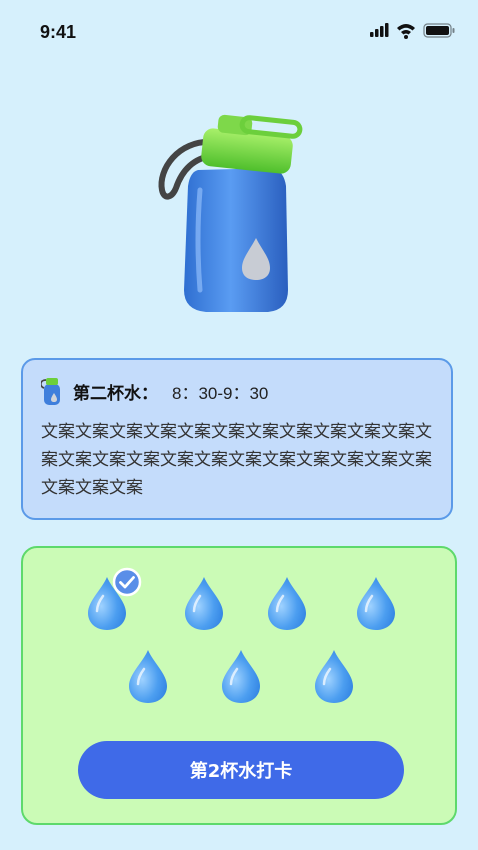 The height and width of the screenshot is (850, 478). Describe the element at coordinates (220, 393) in the screenshot. I see `info-time-range: 8：30-9：30` at that location.